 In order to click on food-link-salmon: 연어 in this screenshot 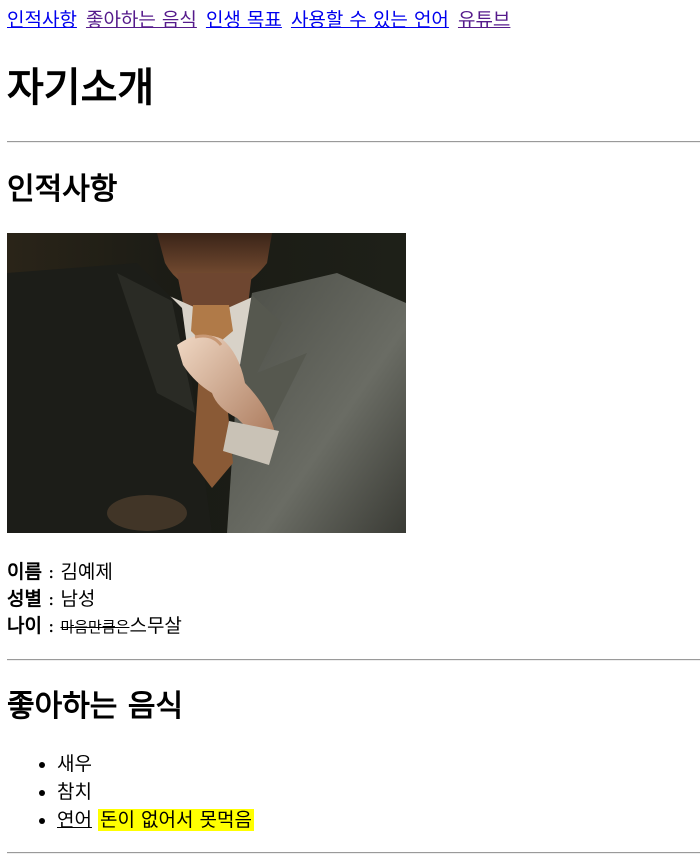, I will do `click(74, 820)`.